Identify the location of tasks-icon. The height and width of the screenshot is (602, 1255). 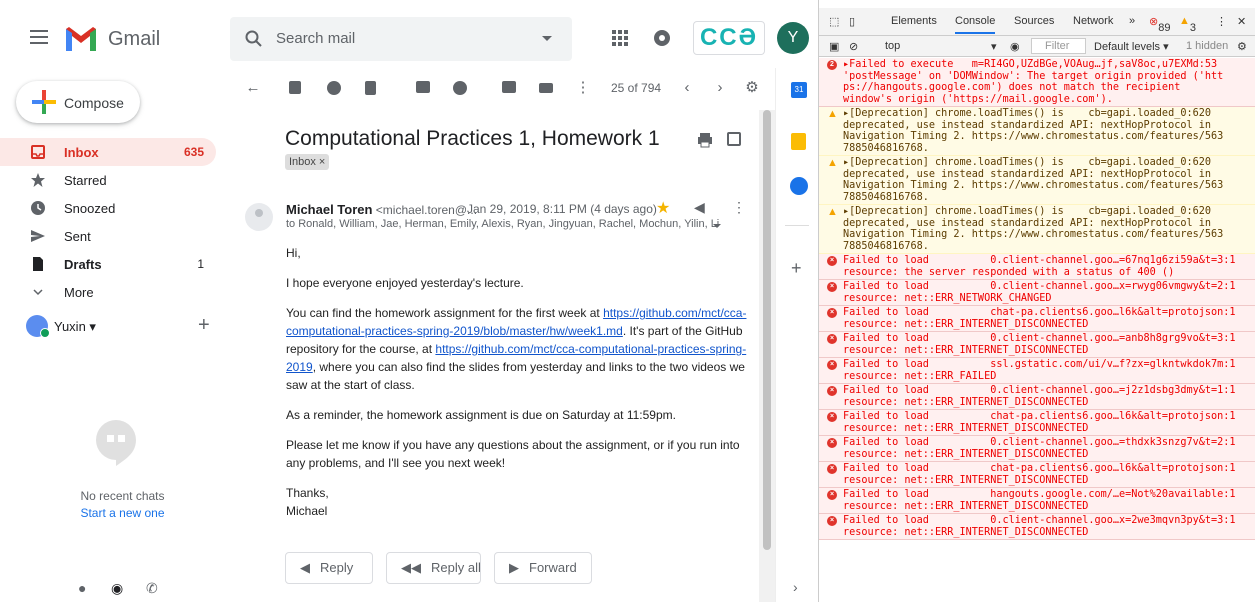
(799, 186).